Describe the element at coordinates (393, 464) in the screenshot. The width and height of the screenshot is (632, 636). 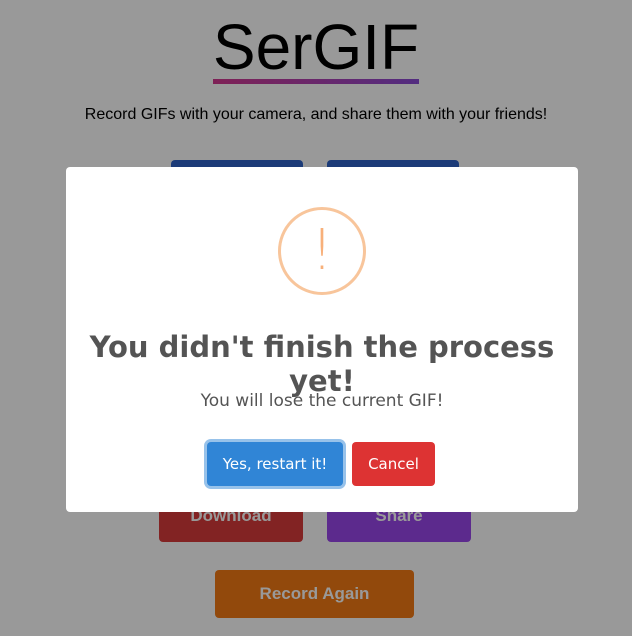
I see `cancel-button: Cancel` at that location.